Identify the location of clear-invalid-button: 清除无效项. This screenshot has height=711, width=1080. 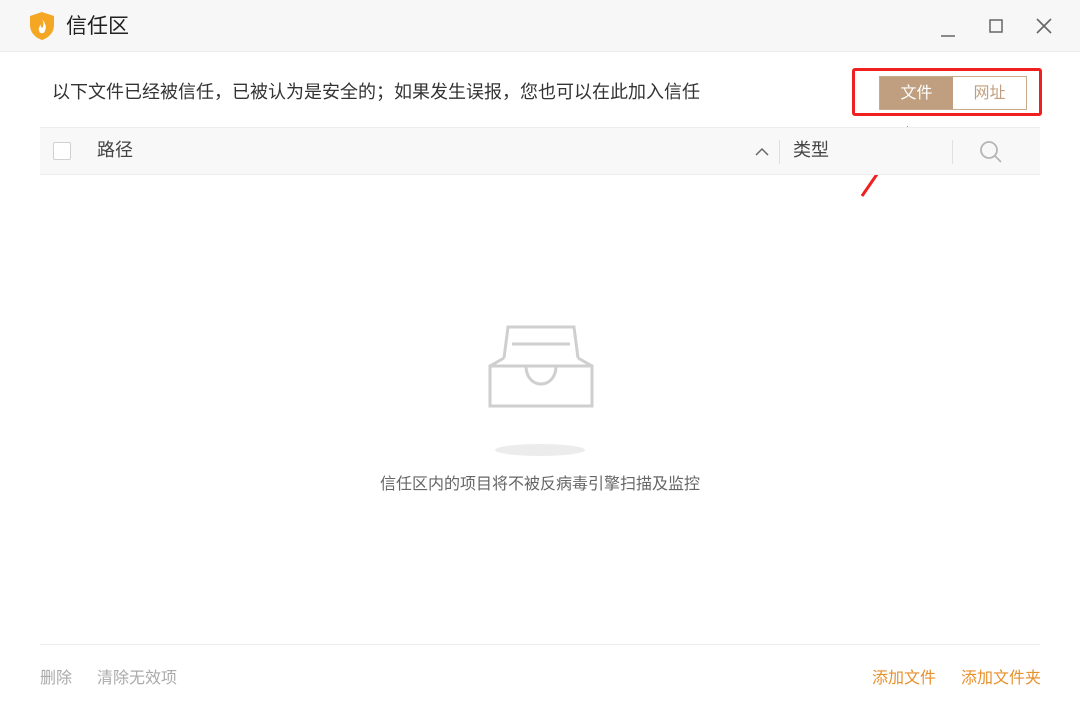
(137, 678).